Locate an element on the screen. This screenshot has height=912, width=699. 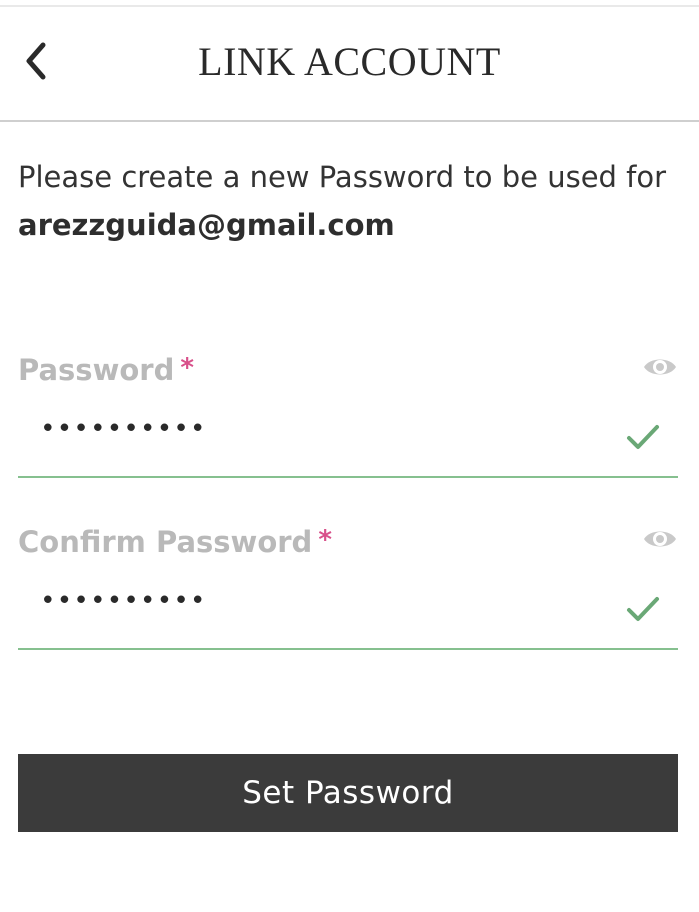
back-button is located at coordinates (36, 61).